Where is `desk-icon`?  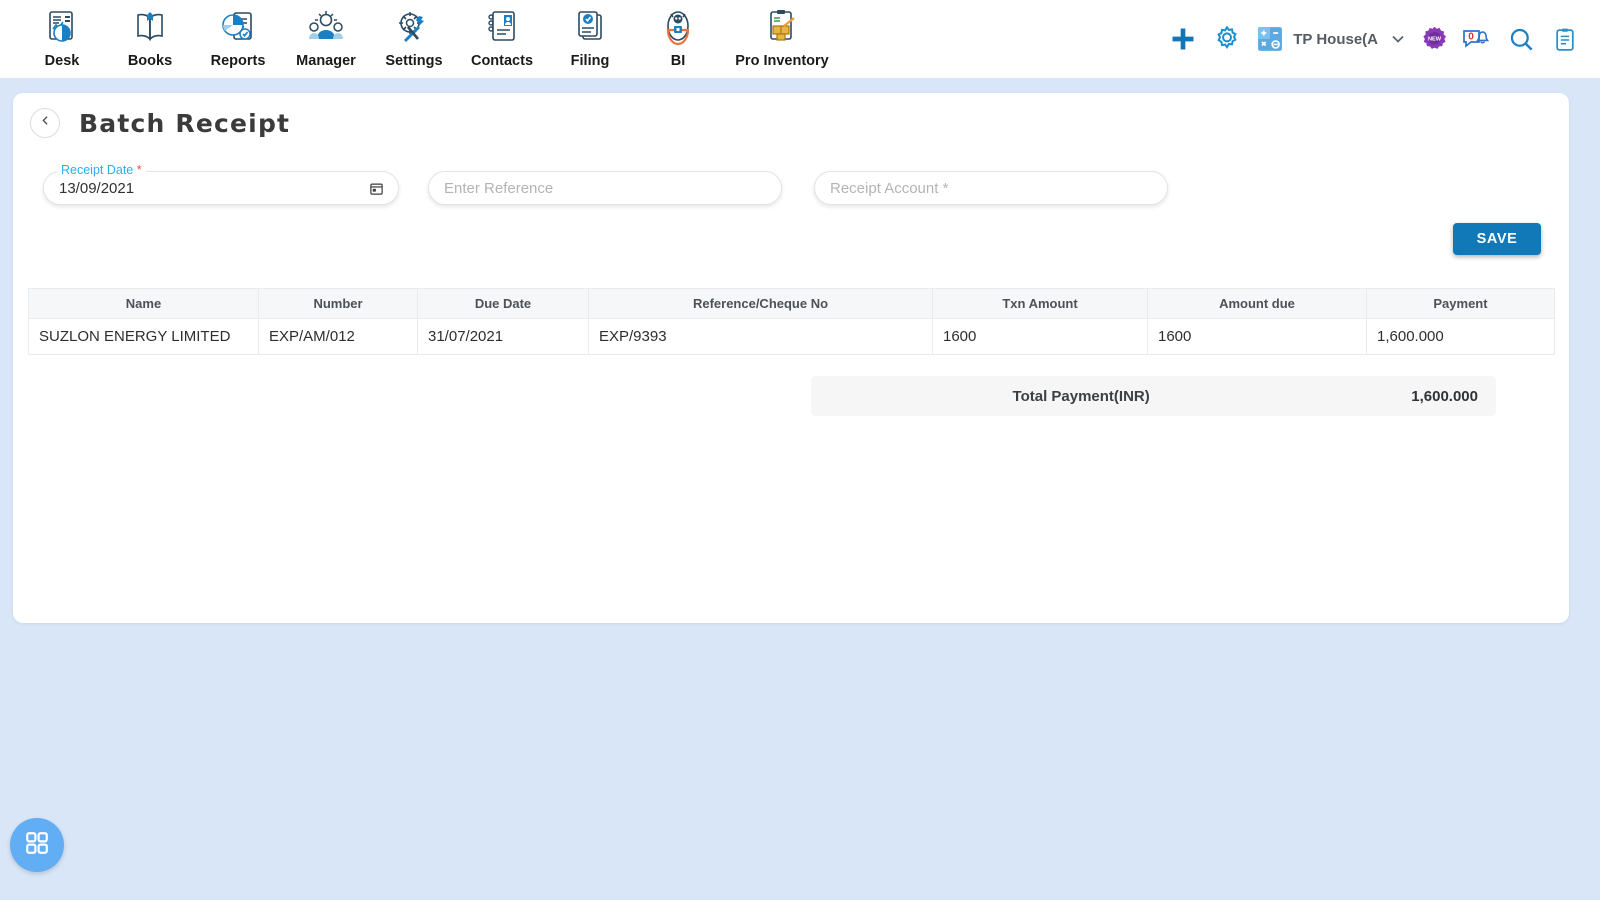 desk-icon is located at coordinates (62, 28).